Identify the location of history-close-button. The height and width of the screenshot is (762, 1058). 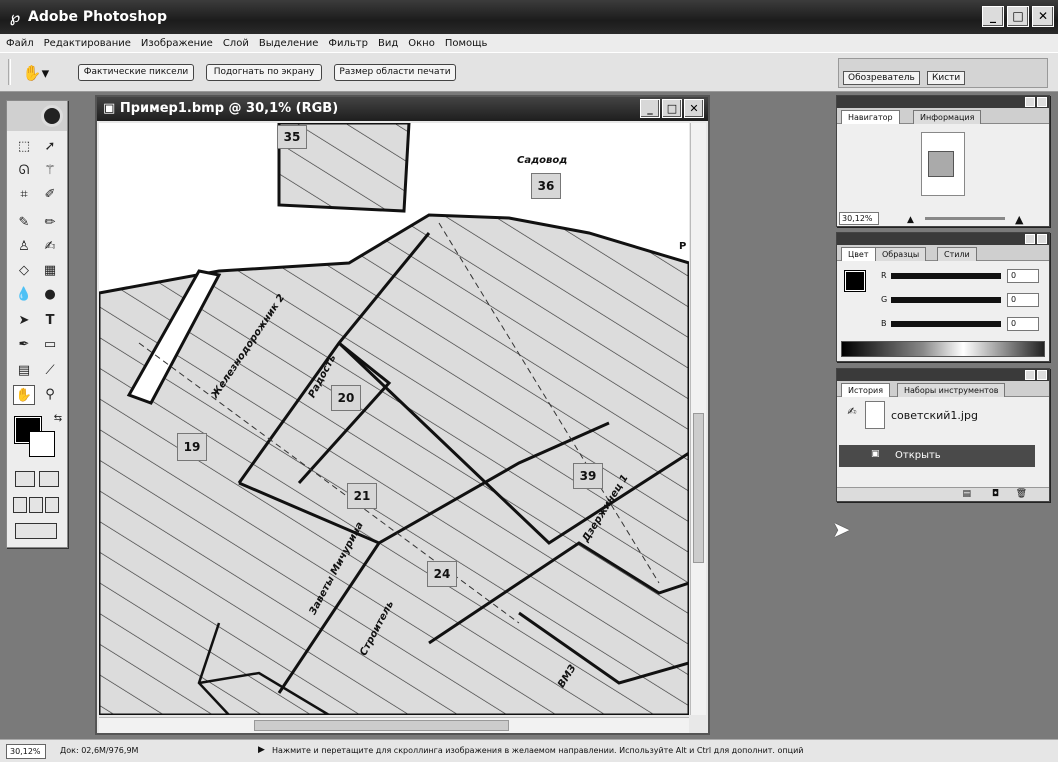
(1042, 375).